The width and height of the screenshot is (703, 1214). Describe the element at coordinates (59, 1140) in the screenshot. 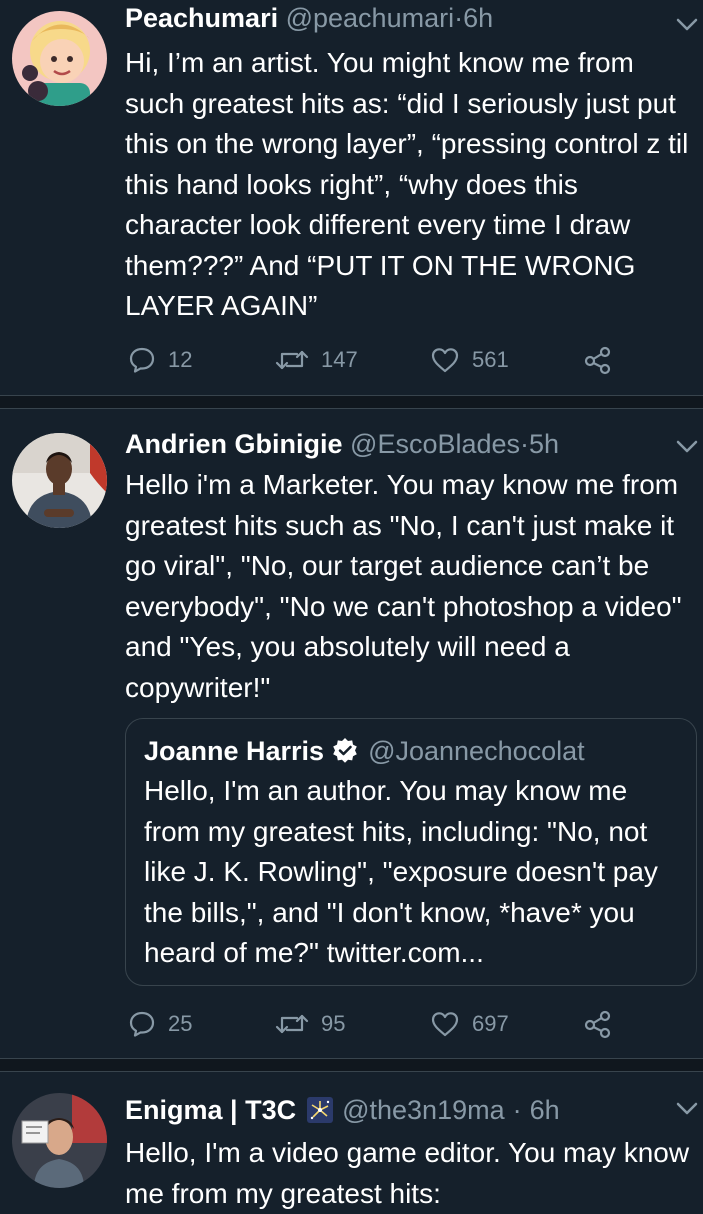

I see `avatar-enigma-t3c` at that location.